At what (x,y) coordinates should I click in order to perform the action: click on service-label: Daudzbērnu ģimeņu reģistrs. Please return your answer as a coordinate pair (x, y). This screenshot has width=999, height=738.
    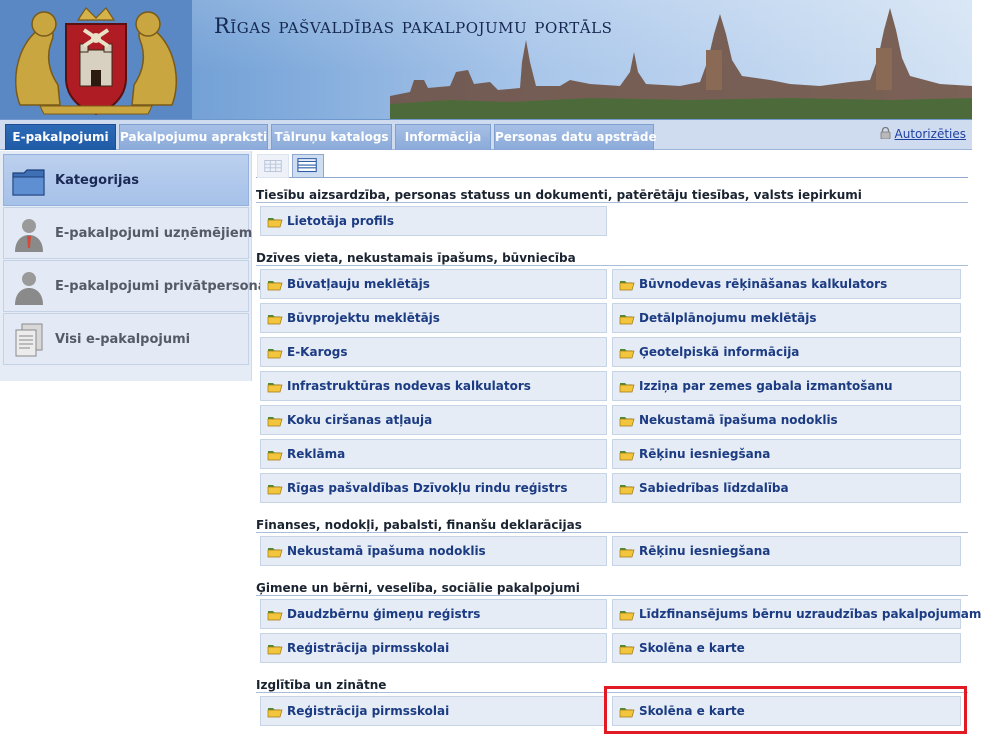
    Looking at the image, I should click on (384, 614).